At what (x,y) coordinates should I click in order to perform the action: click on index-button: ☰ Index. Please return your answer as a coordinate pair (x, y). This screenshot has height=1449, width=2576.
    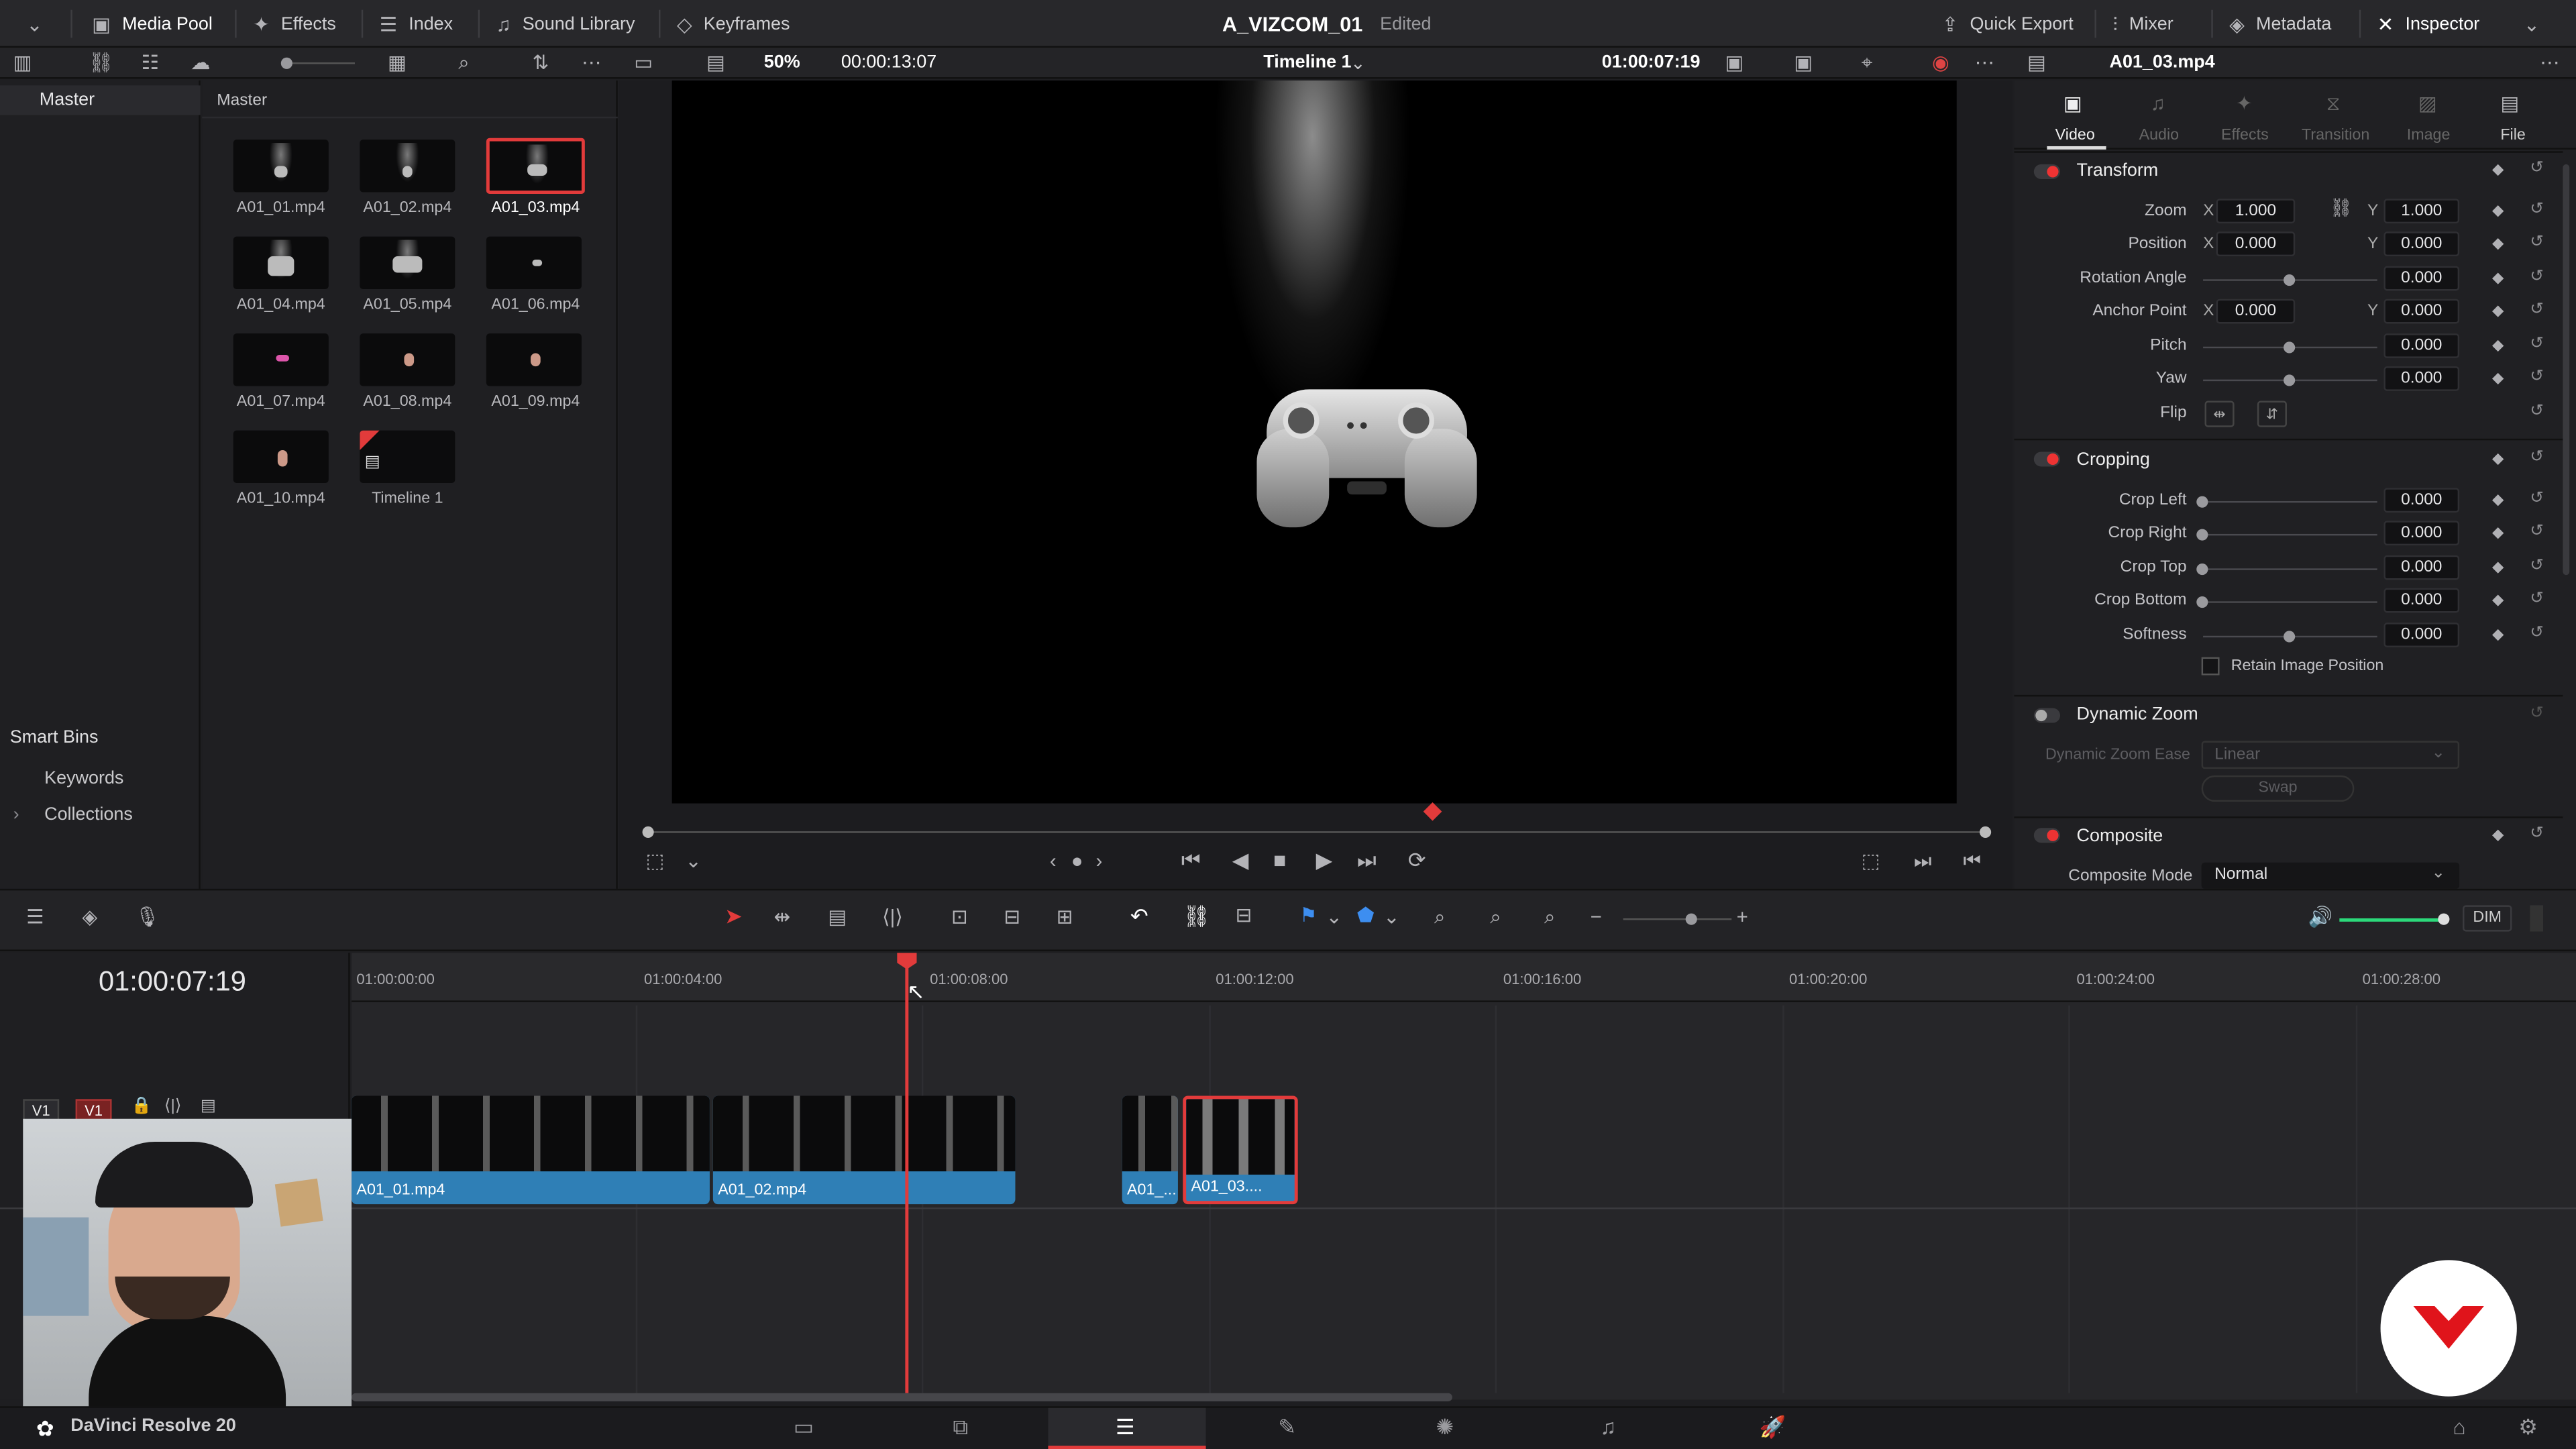
    Looking at the image, I should click on (416, 24).